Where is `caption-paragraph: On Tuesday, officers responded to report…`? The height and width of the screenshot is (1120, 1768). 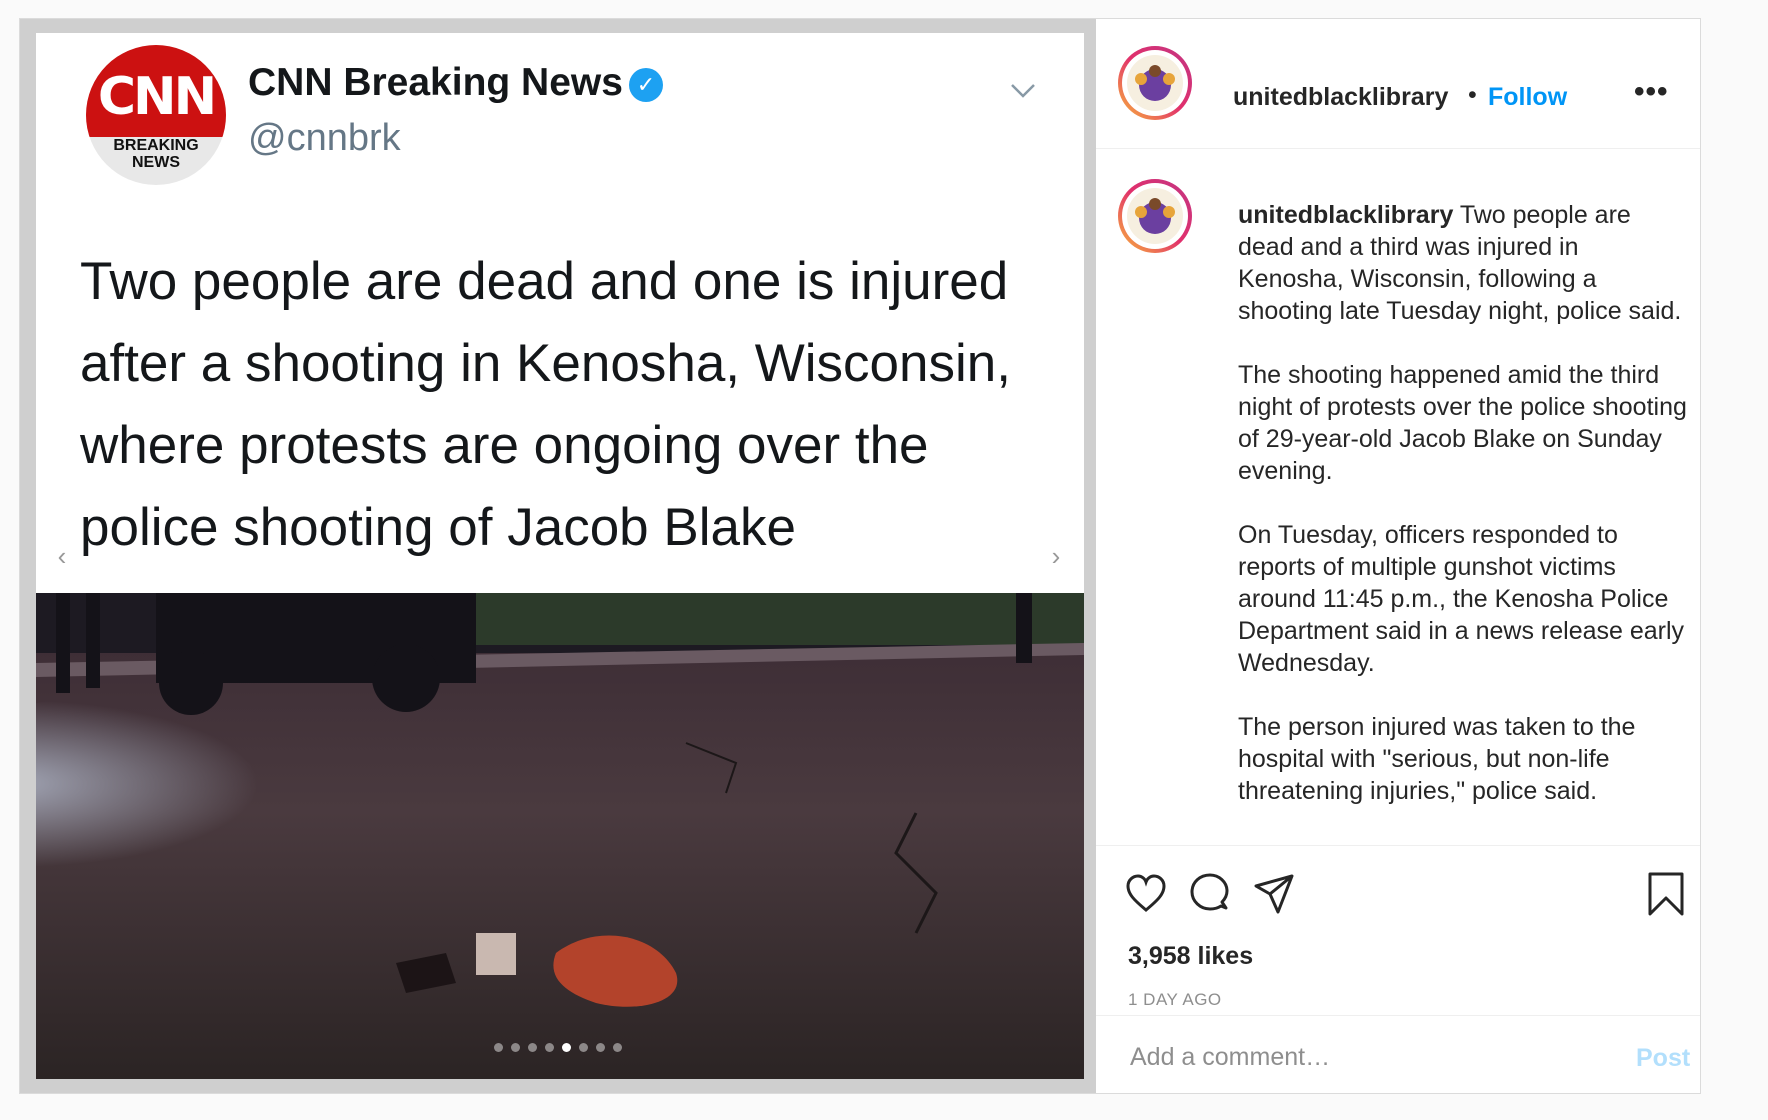
caption-paragraph: On Tuesday, officers responded to report… is located at coordinates (1461, 599).